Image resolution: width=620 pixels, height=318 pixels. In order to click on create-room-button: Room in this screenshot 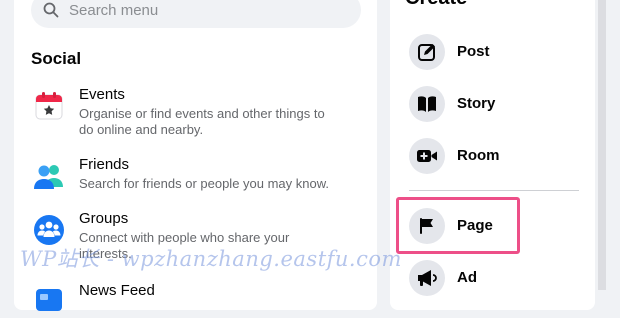, I will do `click(494, 157)`.